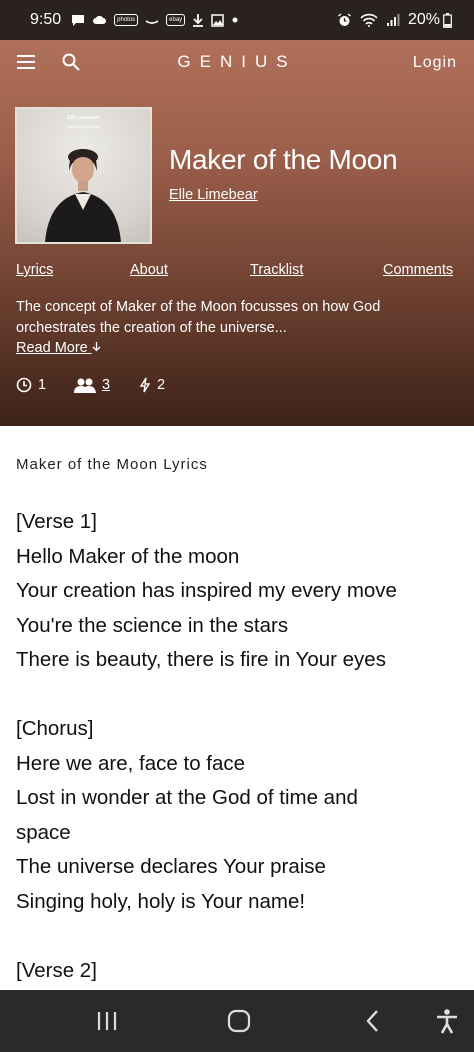 This screenshot has height=1052, width=474. Describe the element at coordinates (161, 901) in the screenshot. I see `lyric-line: Singing holy, holy is Your name!` at that location.